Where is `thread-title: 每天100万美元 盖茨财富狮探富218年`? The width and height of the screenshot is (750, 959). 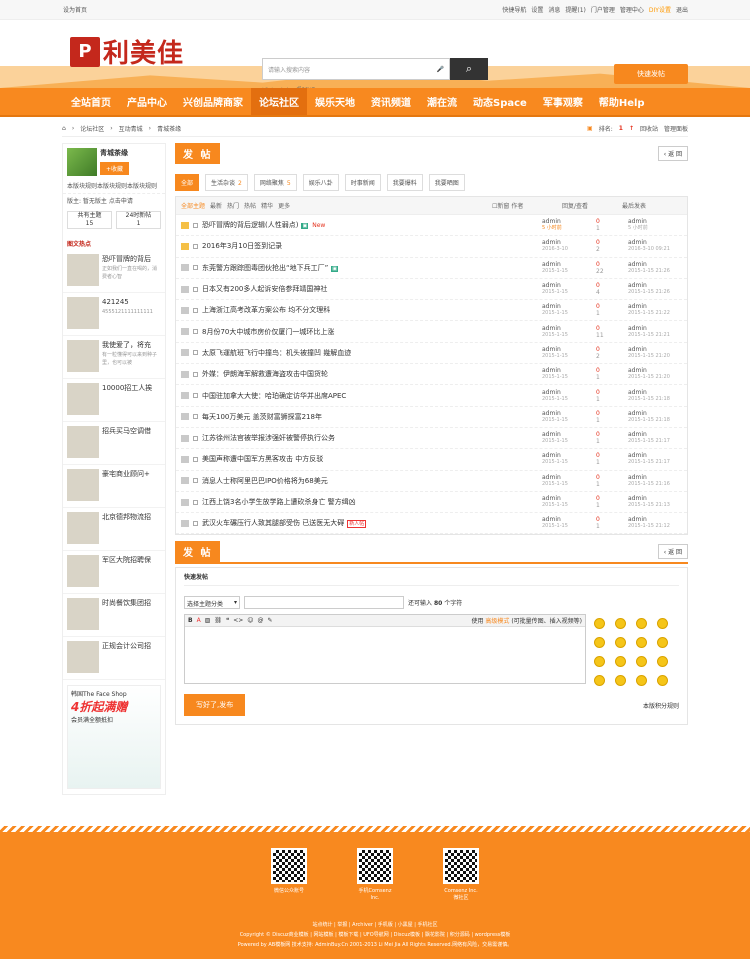
thread-title: 每天100万美元 盖茨财富狮探富218年 is located at coordinates (372, 417).